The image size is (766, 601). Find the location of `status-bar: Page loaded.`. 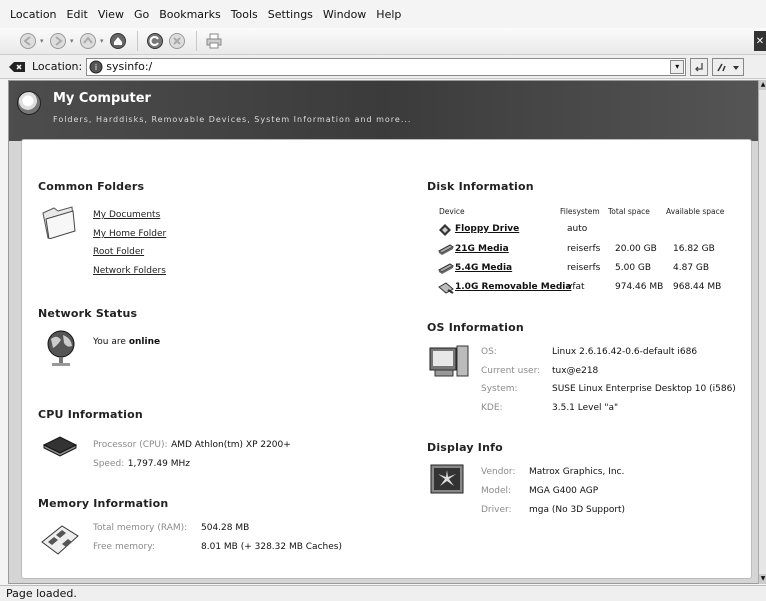

status-bar: Page loaded. is located at coordinates (383, 593).